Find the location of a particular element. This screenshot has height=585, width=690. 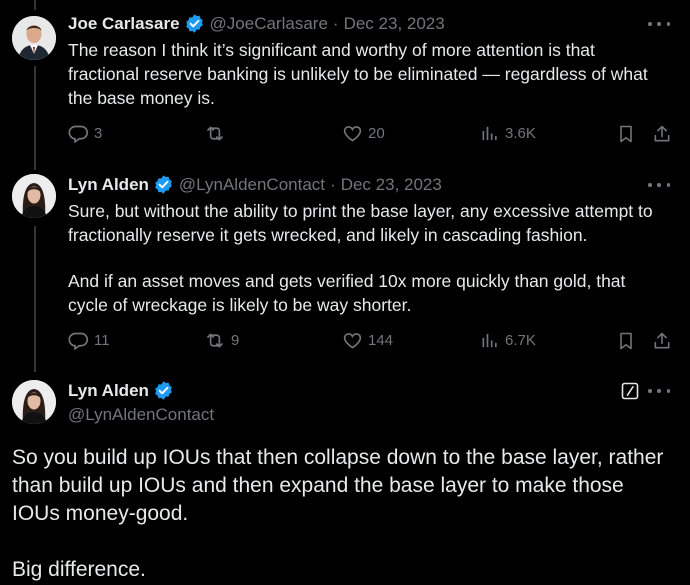

like-button: 20 is located at coordinates (363, 133).